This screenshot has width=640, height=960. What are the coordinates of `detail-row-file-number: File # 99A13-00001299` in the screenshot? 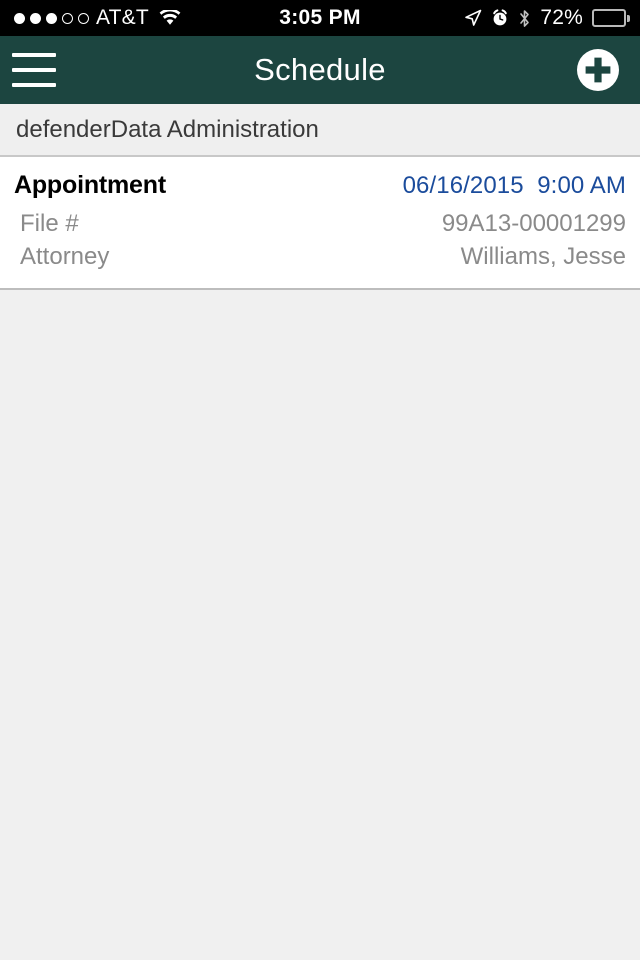 It's located at (320, 224).